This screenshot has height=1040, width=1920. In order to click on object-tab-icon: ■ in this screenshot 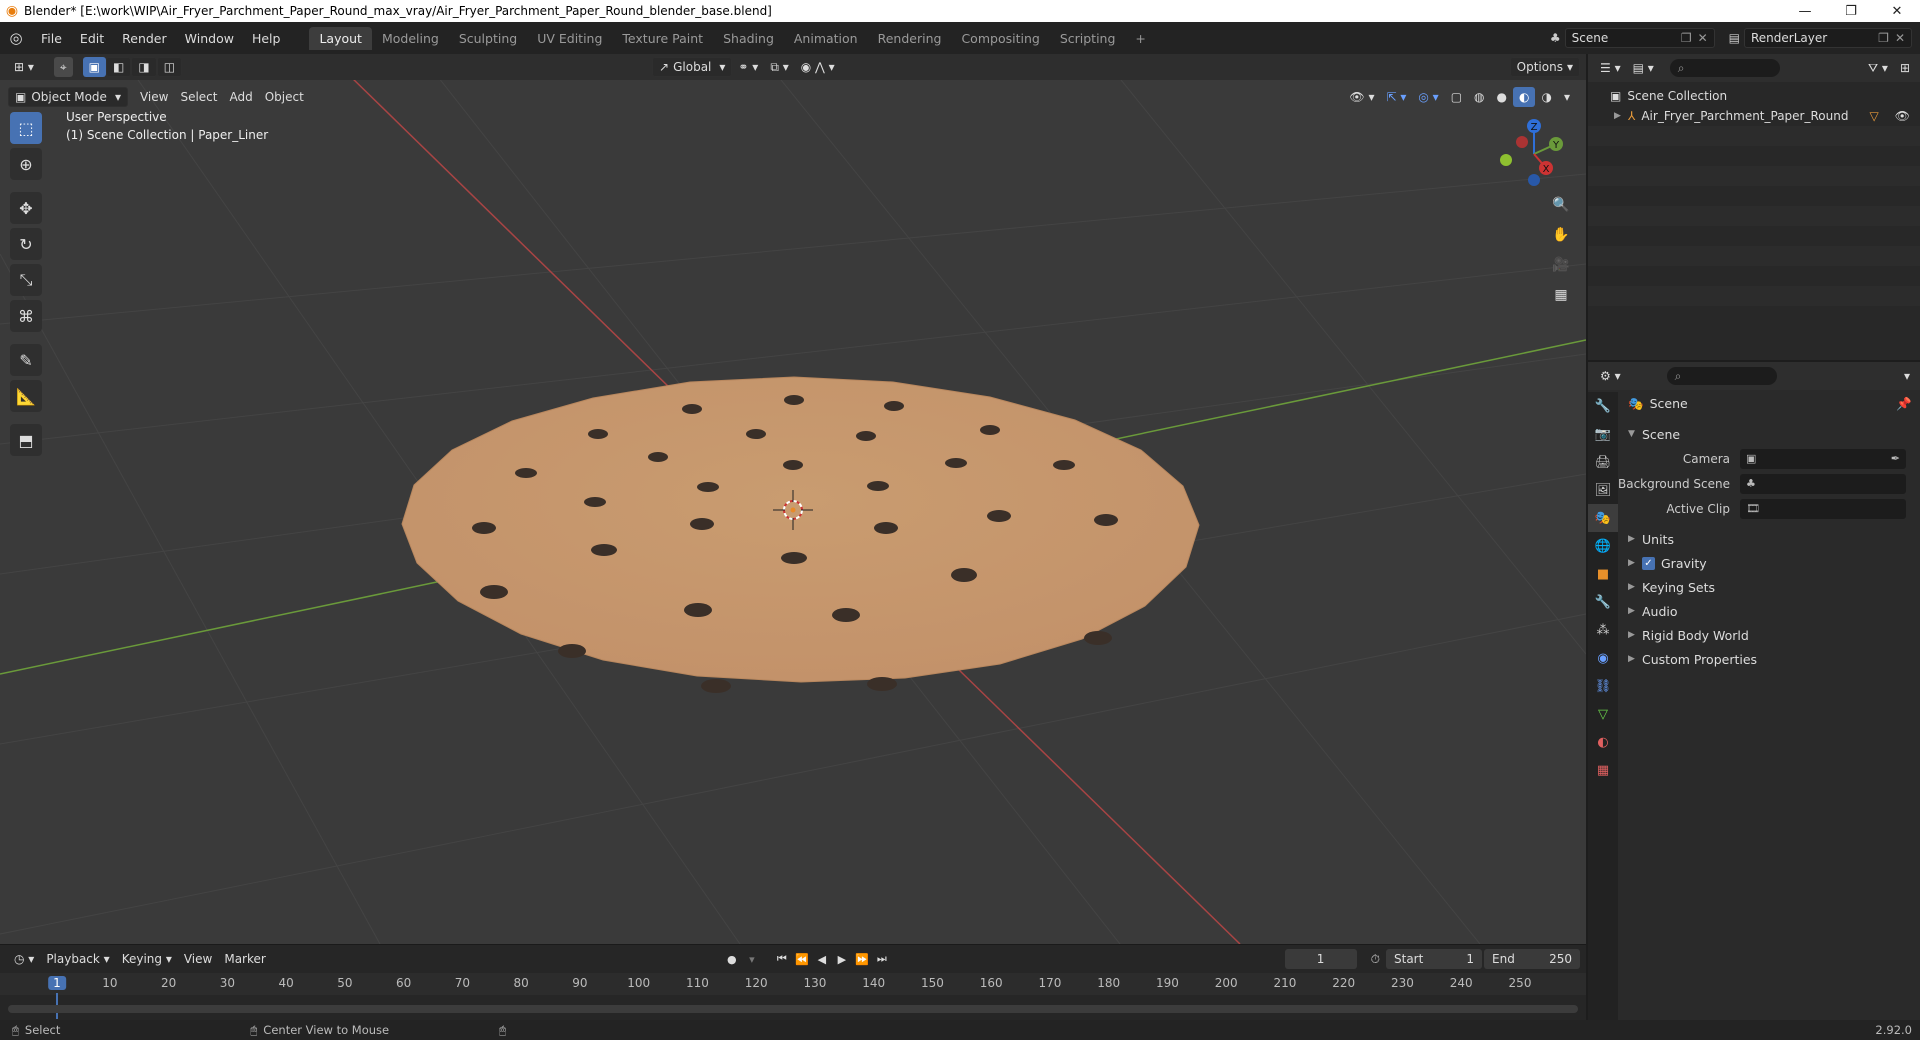, I will do `click(1603, 574)`.